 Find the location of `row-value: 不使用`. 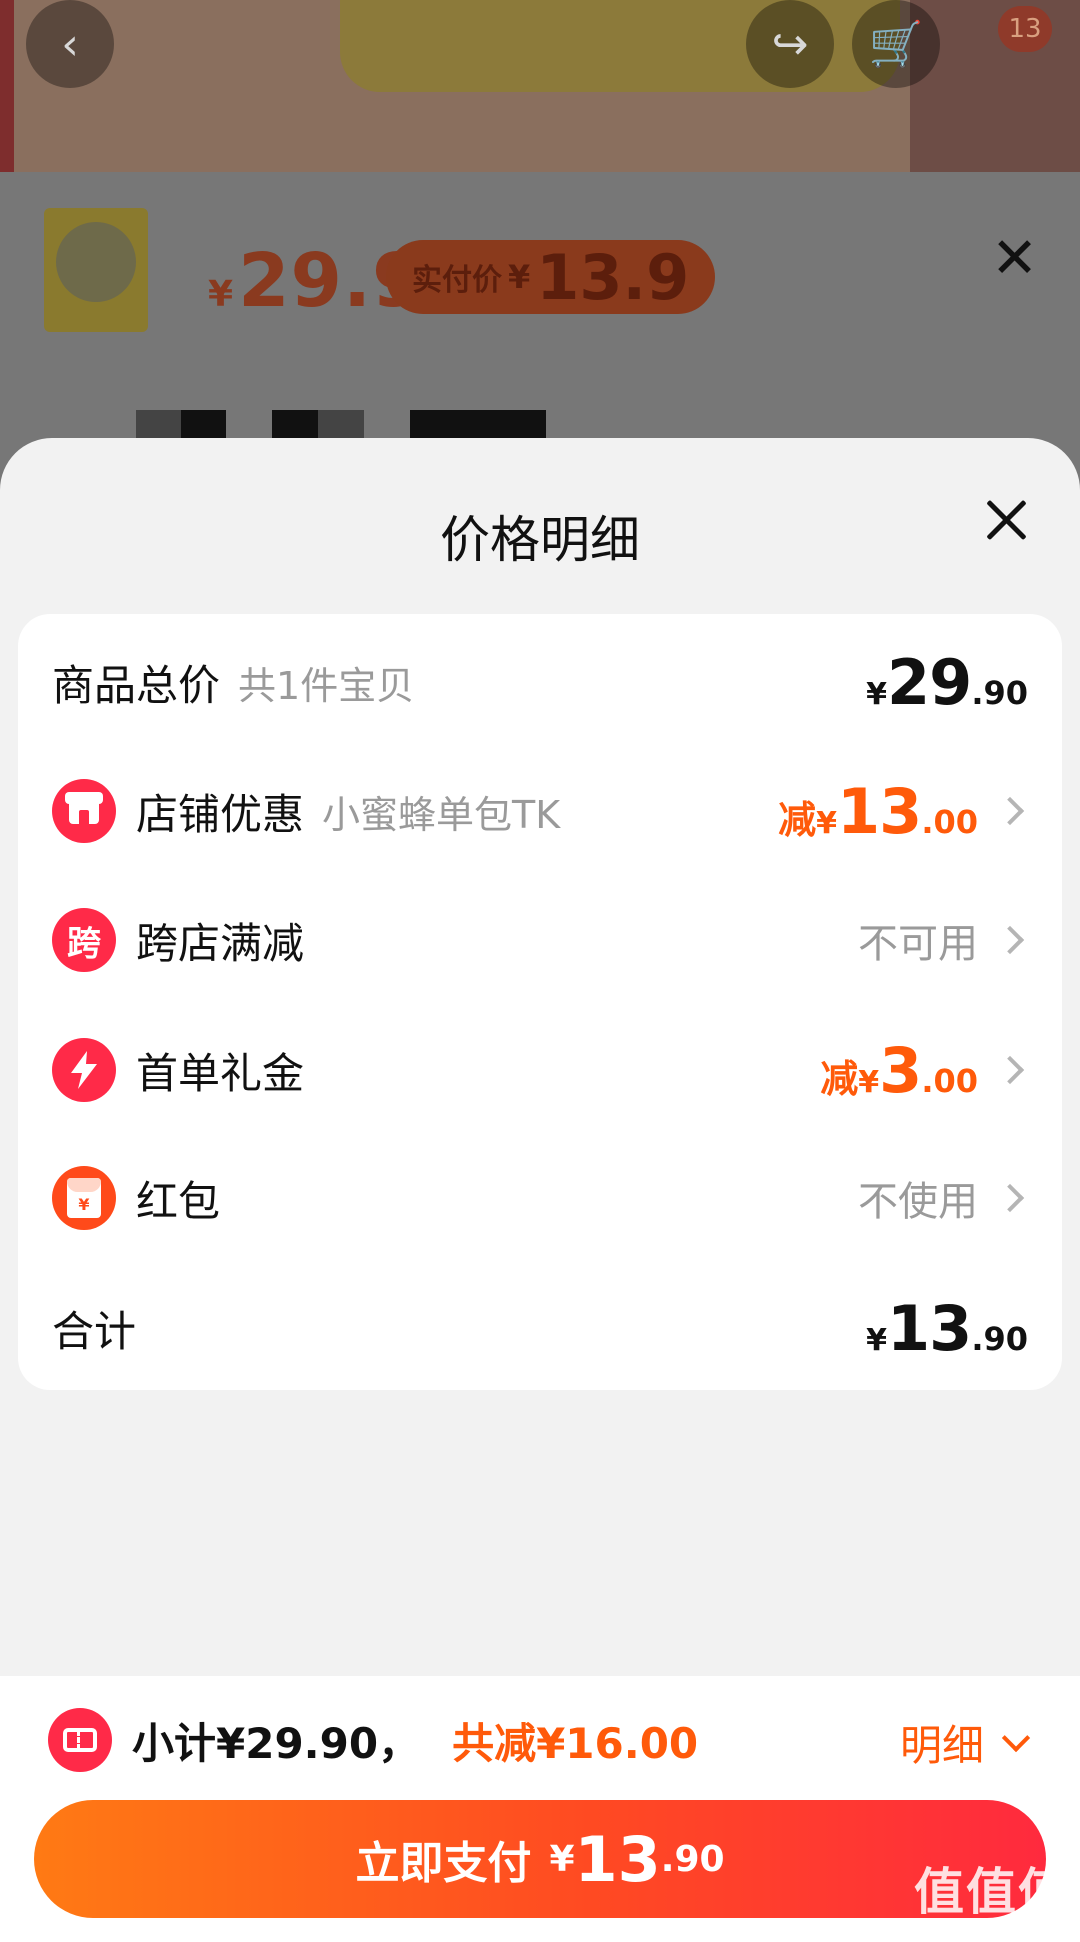

row-value: 不使用 is located at coordinates (918, 1202).